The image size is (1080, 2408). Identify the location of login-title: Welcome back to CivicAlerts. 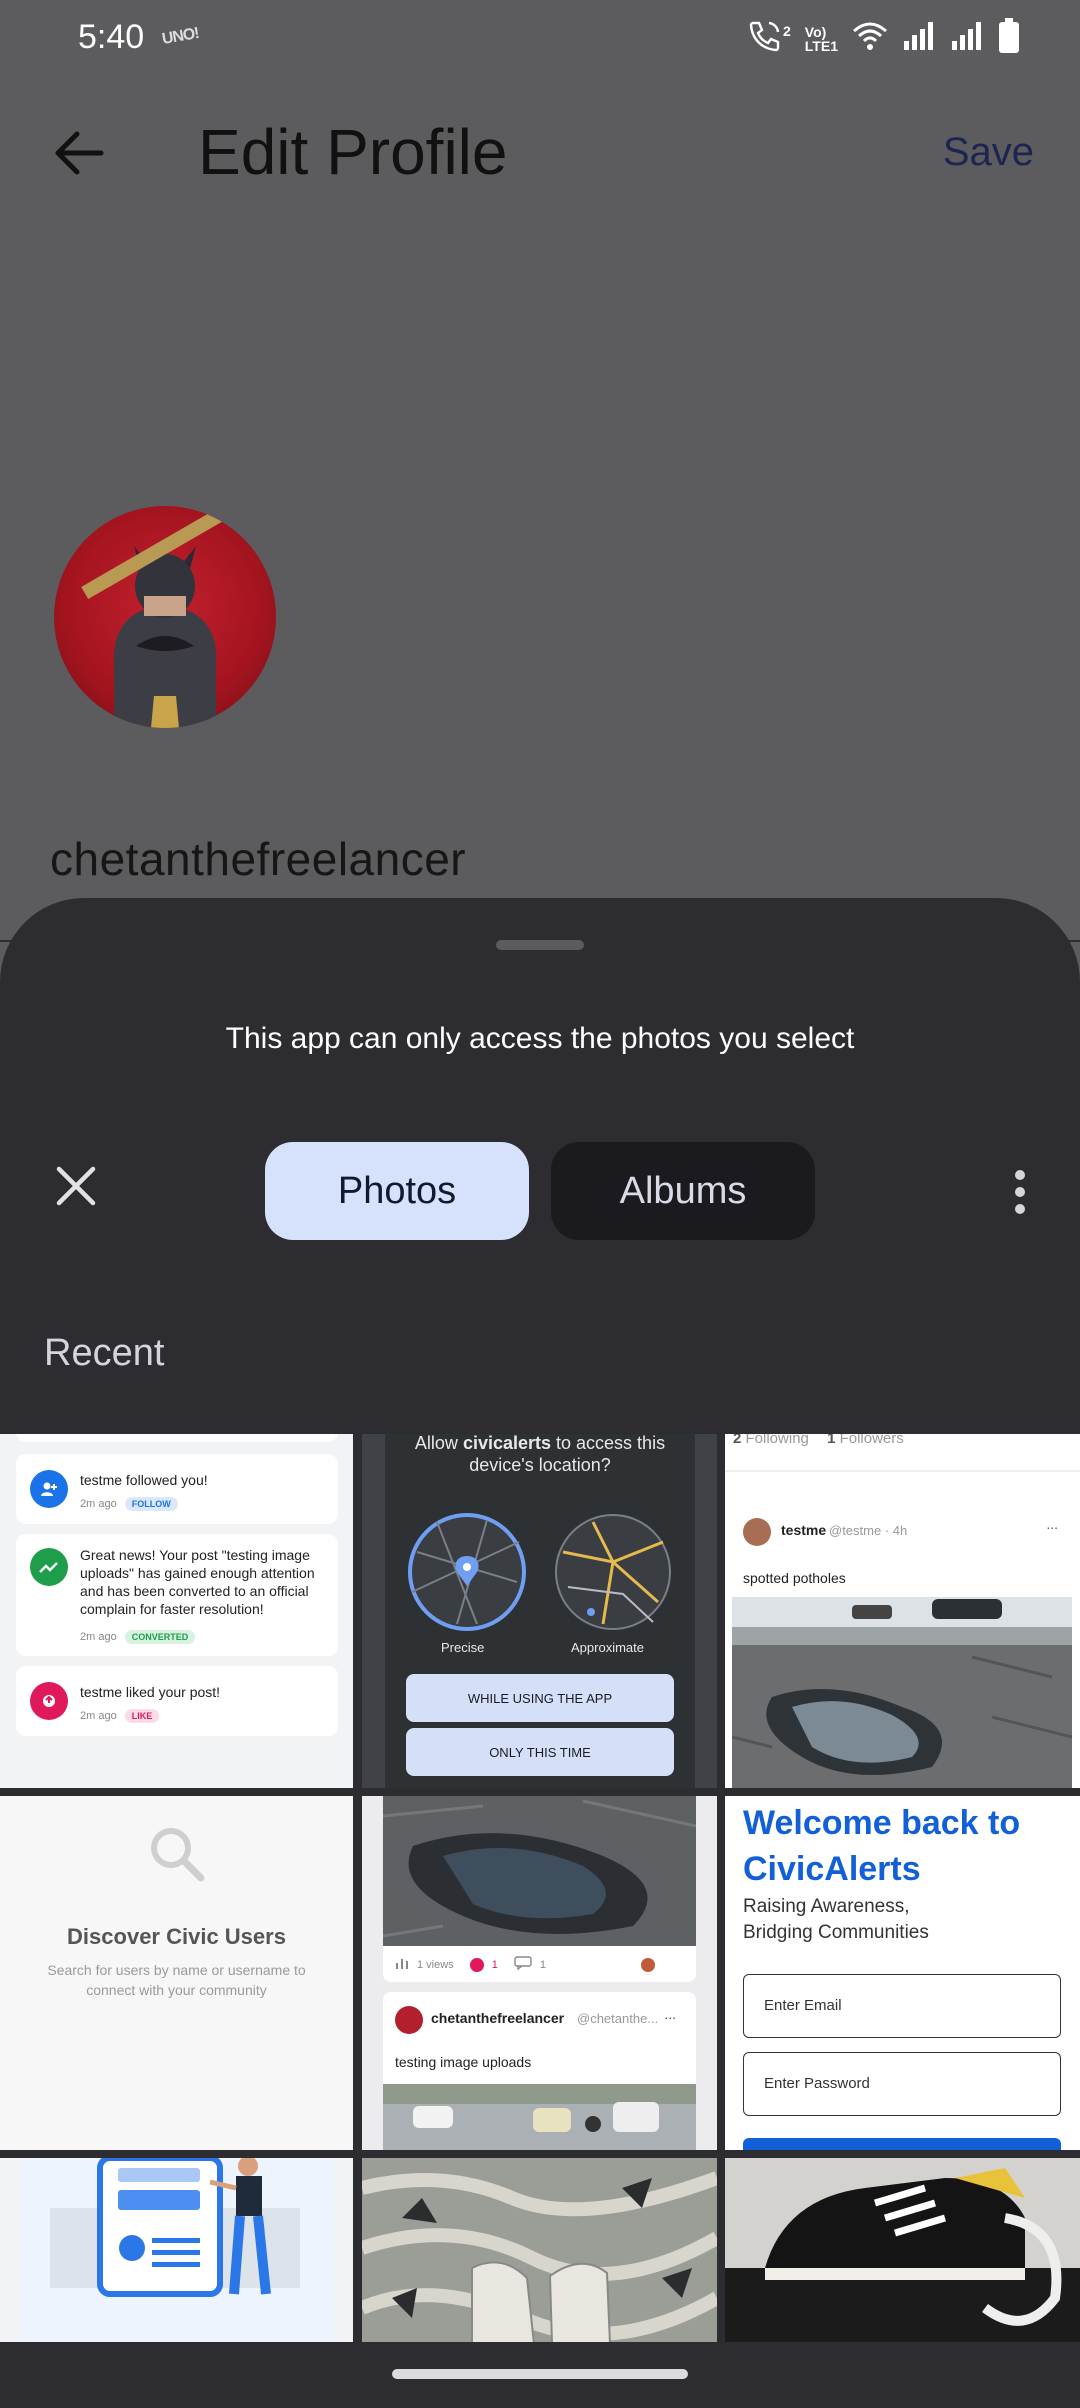
(882, 1846).